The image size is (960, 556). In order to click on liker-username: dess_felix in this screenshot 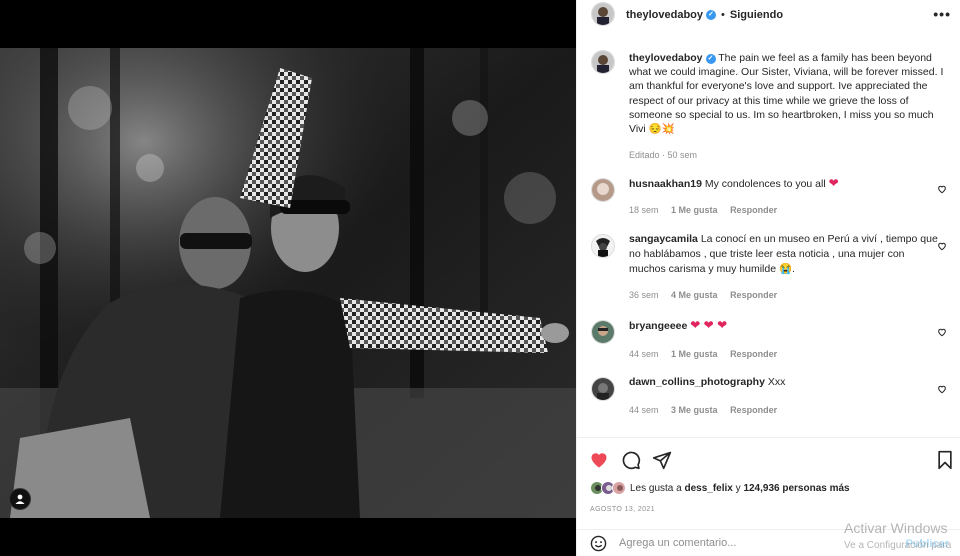, I will do `click(709, 488)`.